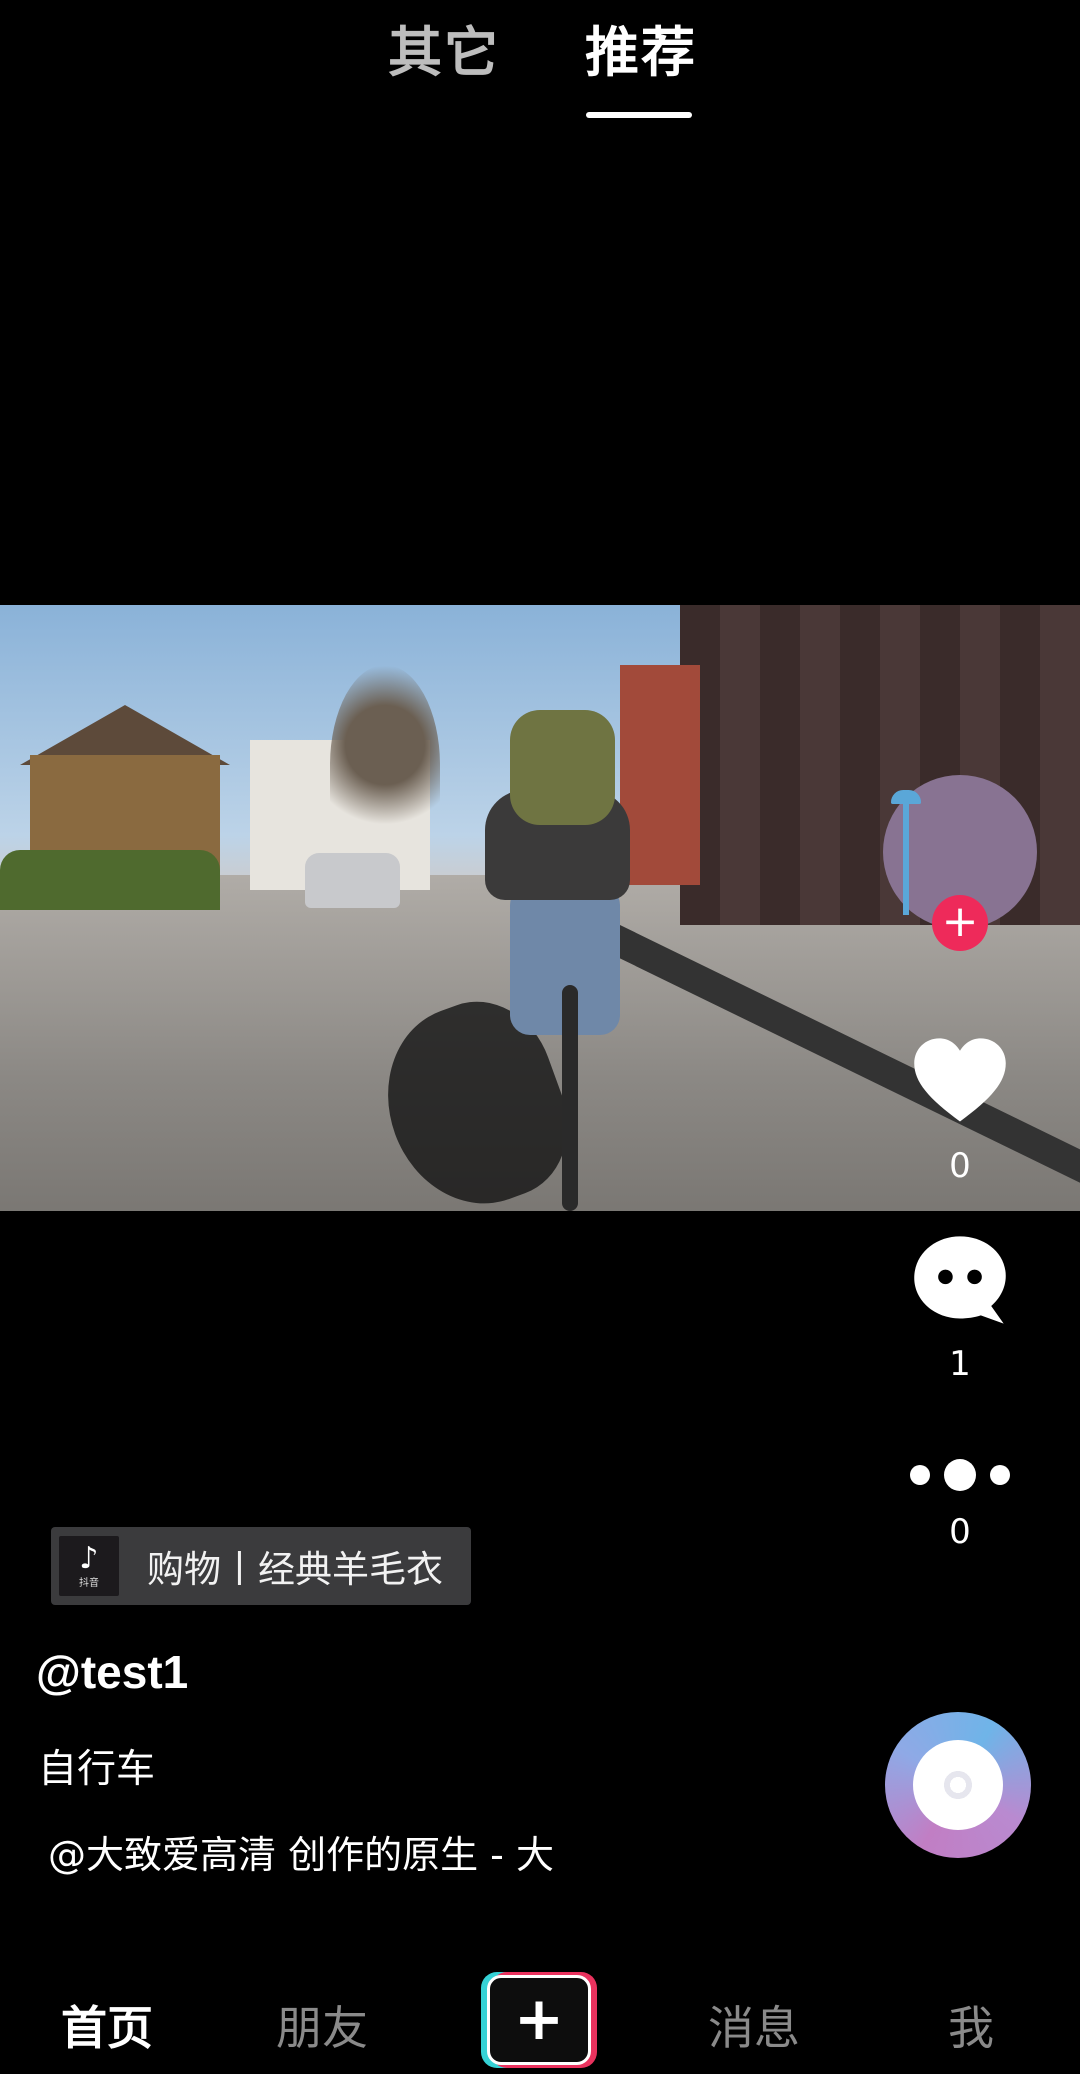 This screenshot has width=1080, height=2074. I want to click on comment-count: 1, so click(960, 1364).